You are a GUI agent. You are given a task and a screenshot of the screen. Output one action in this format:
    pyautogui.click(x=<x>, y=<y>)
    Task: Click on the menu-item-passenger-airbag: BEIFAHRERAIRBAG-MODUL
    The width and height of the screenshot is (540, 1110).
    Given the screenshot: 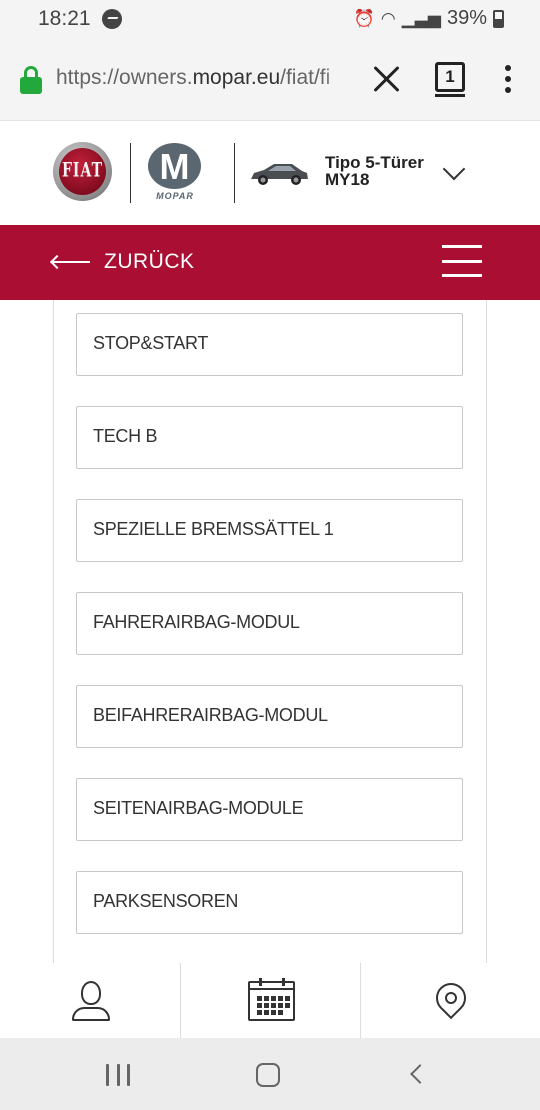 What is the action you would take?
    pyautogui.click(x=269, y=716)
    